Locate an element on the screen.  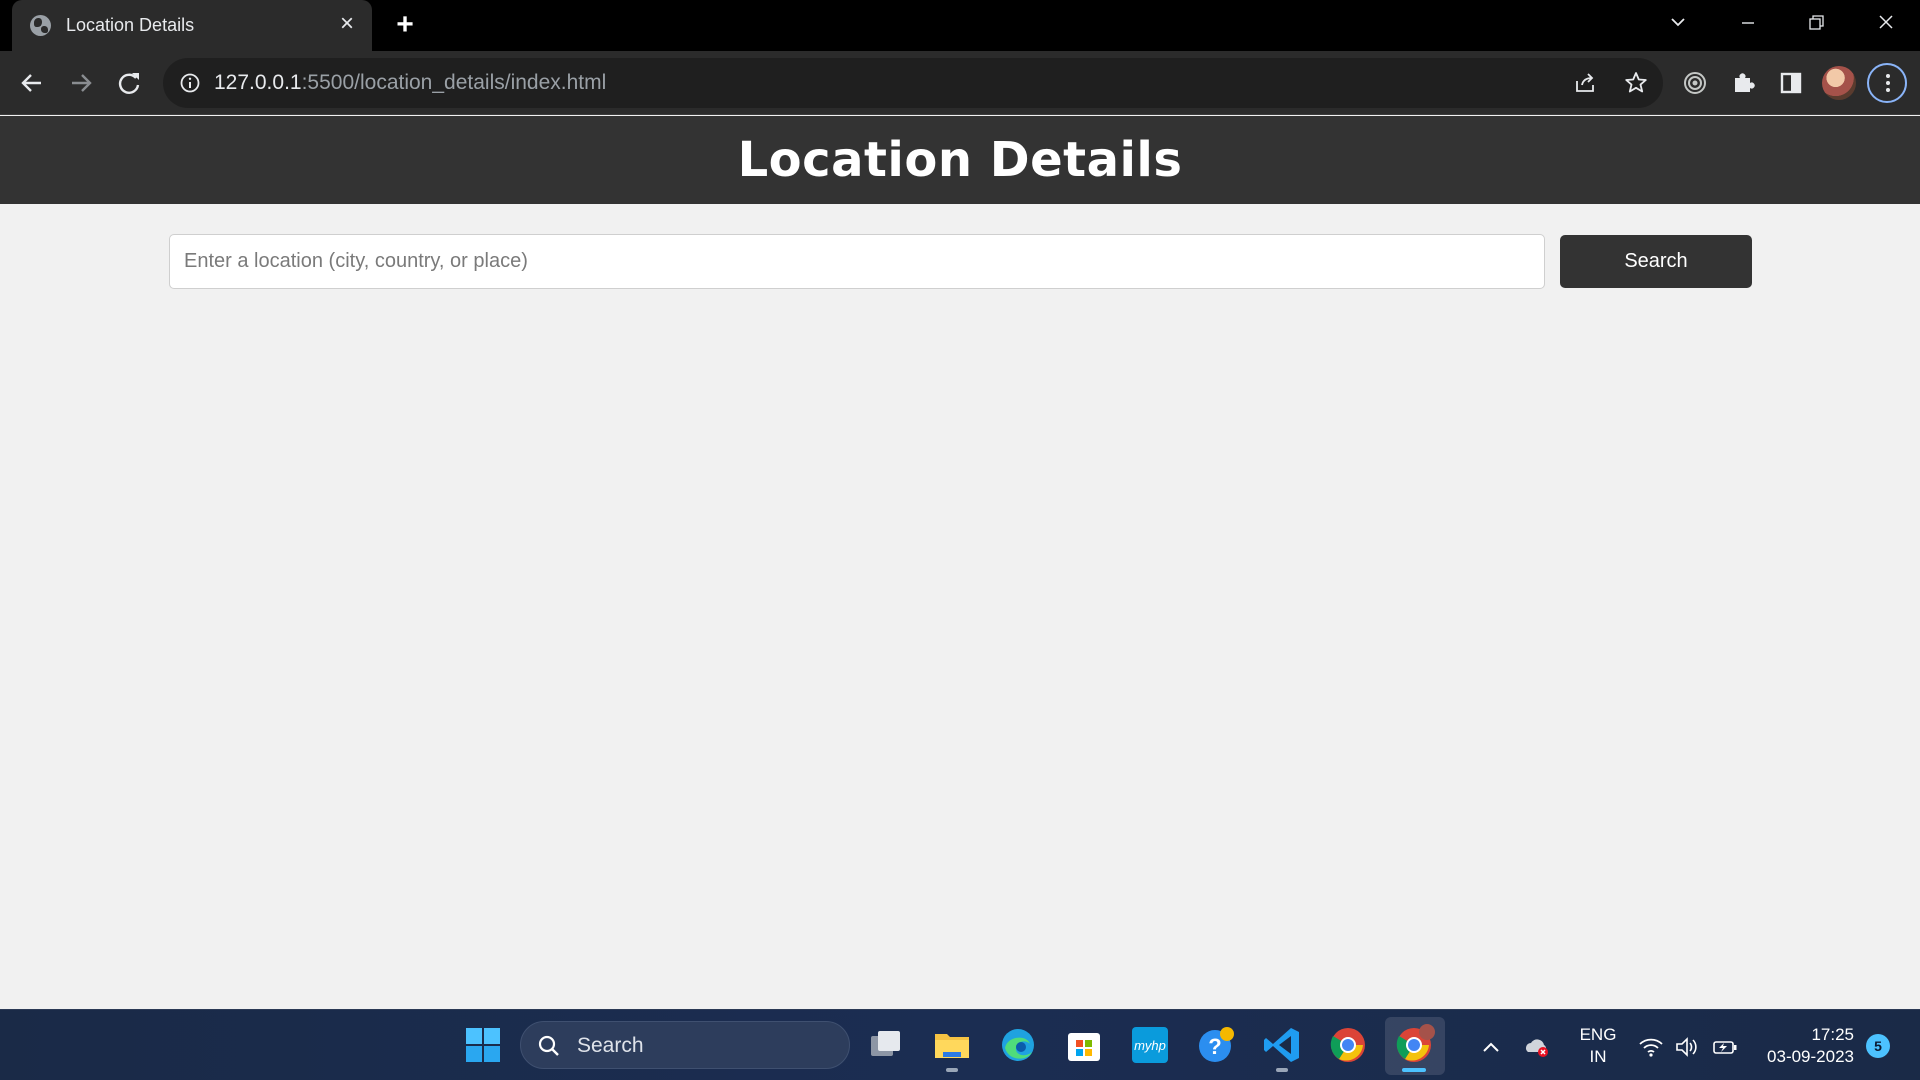
vscode-icon is located at coordinates (1282, 1045).